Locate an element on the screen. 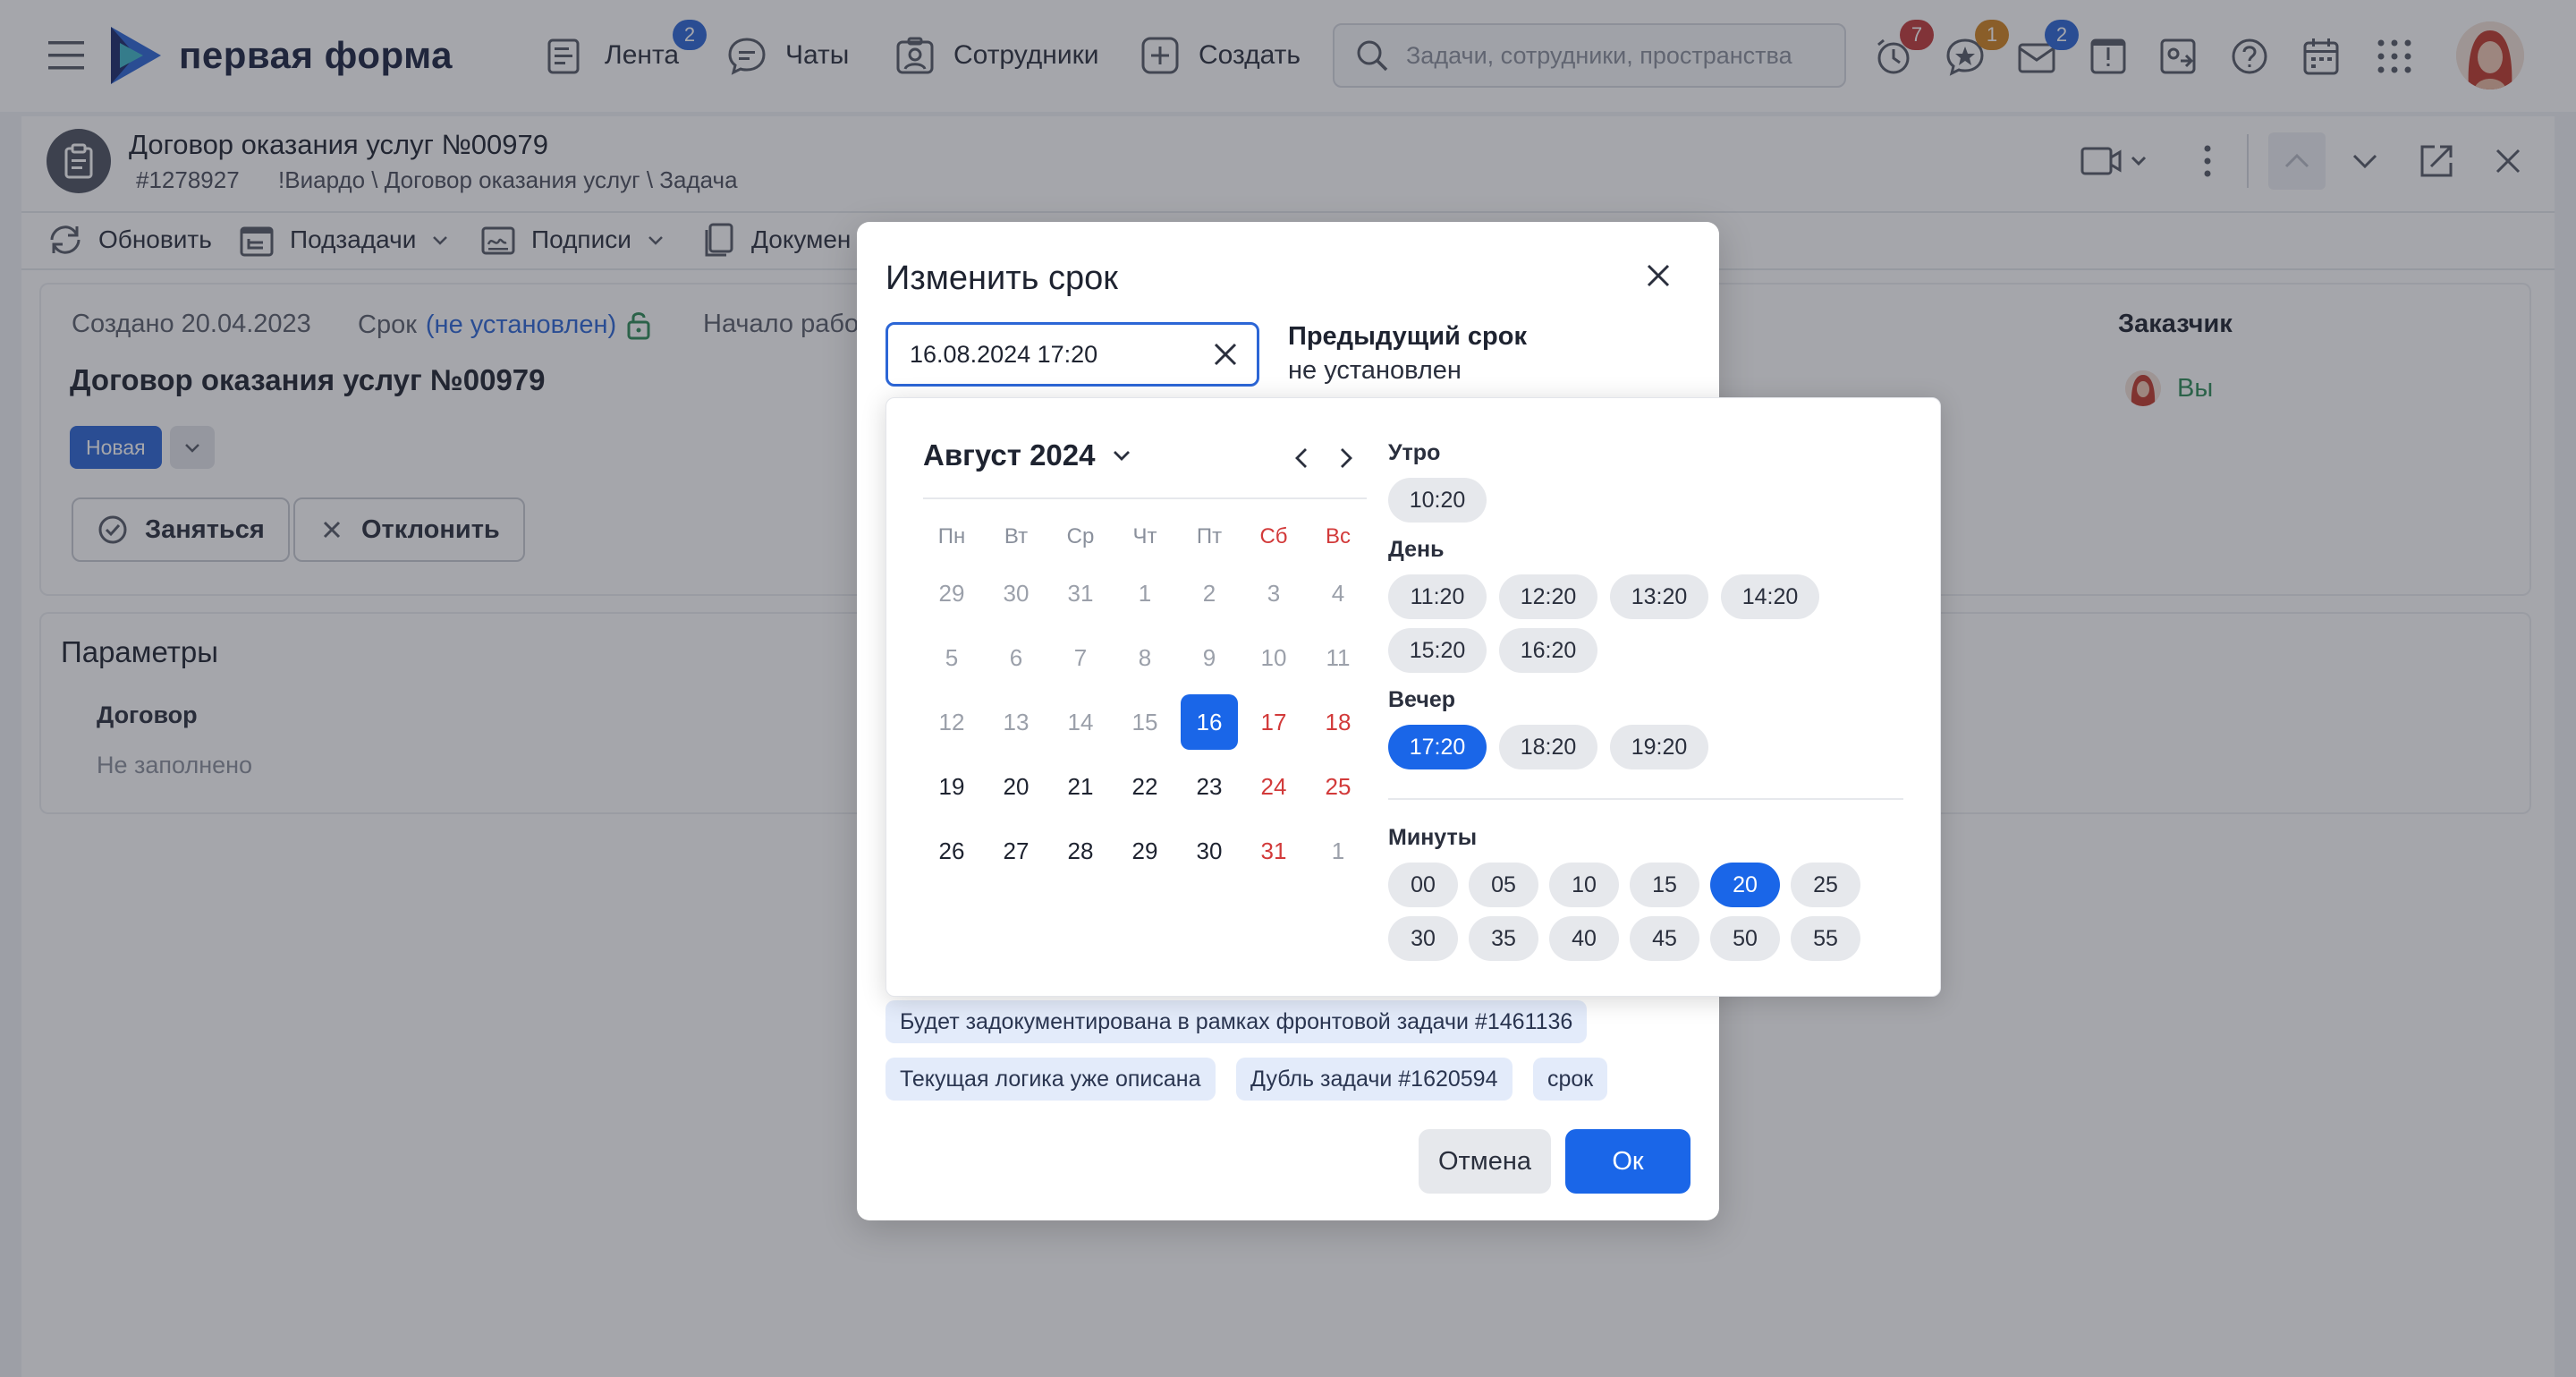 This screenshot has width=2576, height=1377. hour-chip: 12:20 is located at coordinates (1548, 597).